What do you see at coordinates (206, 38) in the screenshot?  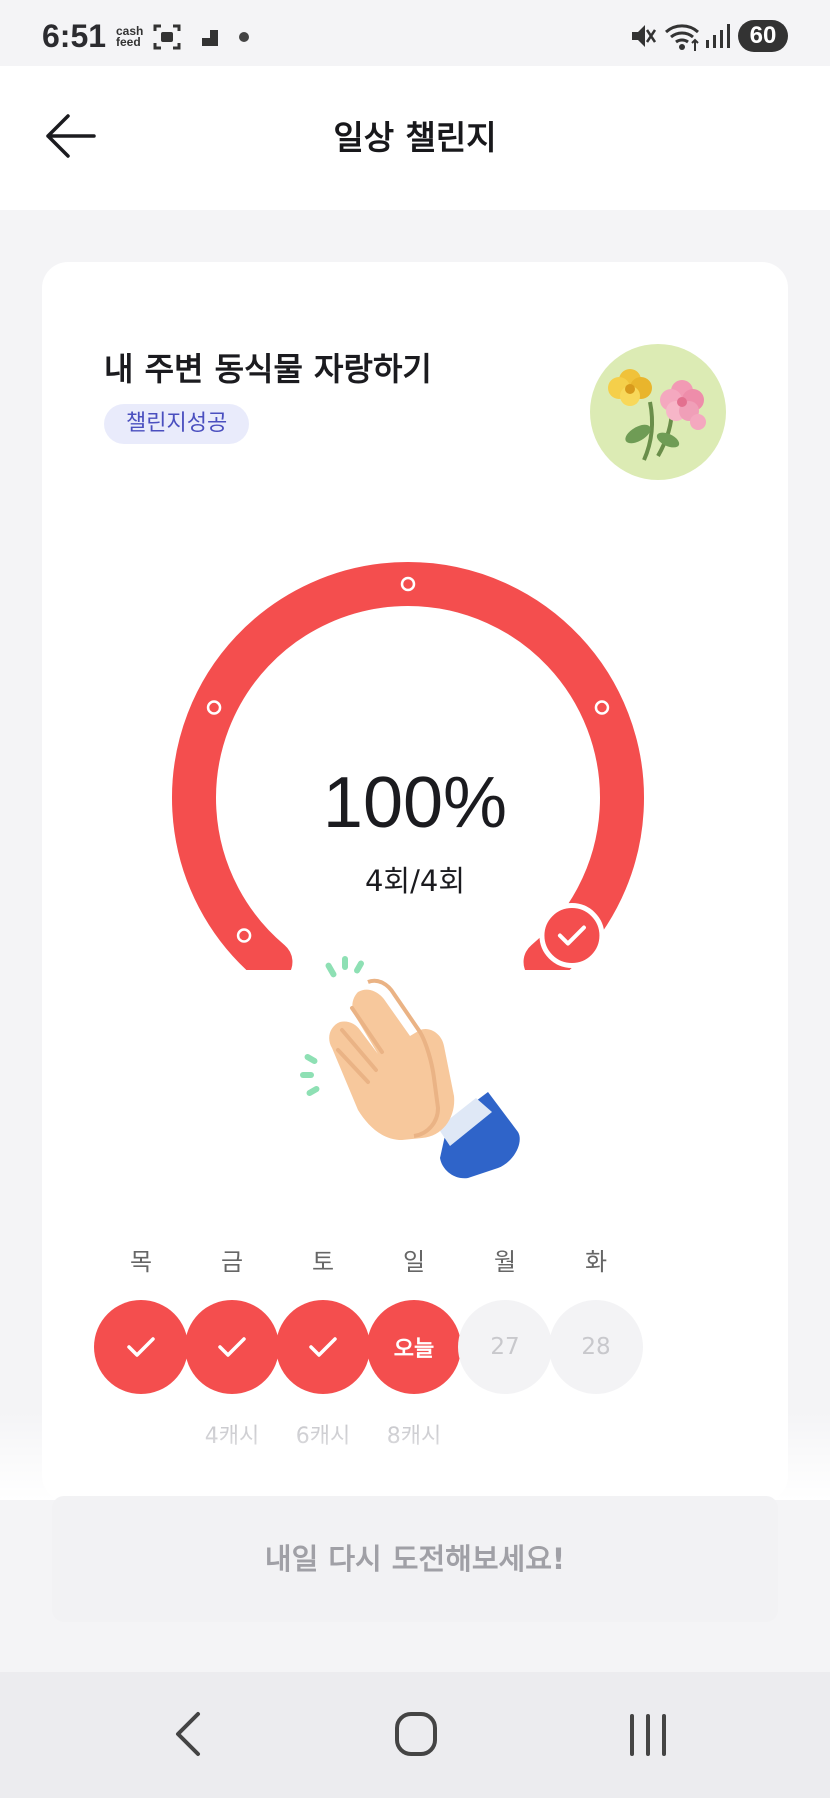 I see `stairs-icon` at bounding box center [206, 38].